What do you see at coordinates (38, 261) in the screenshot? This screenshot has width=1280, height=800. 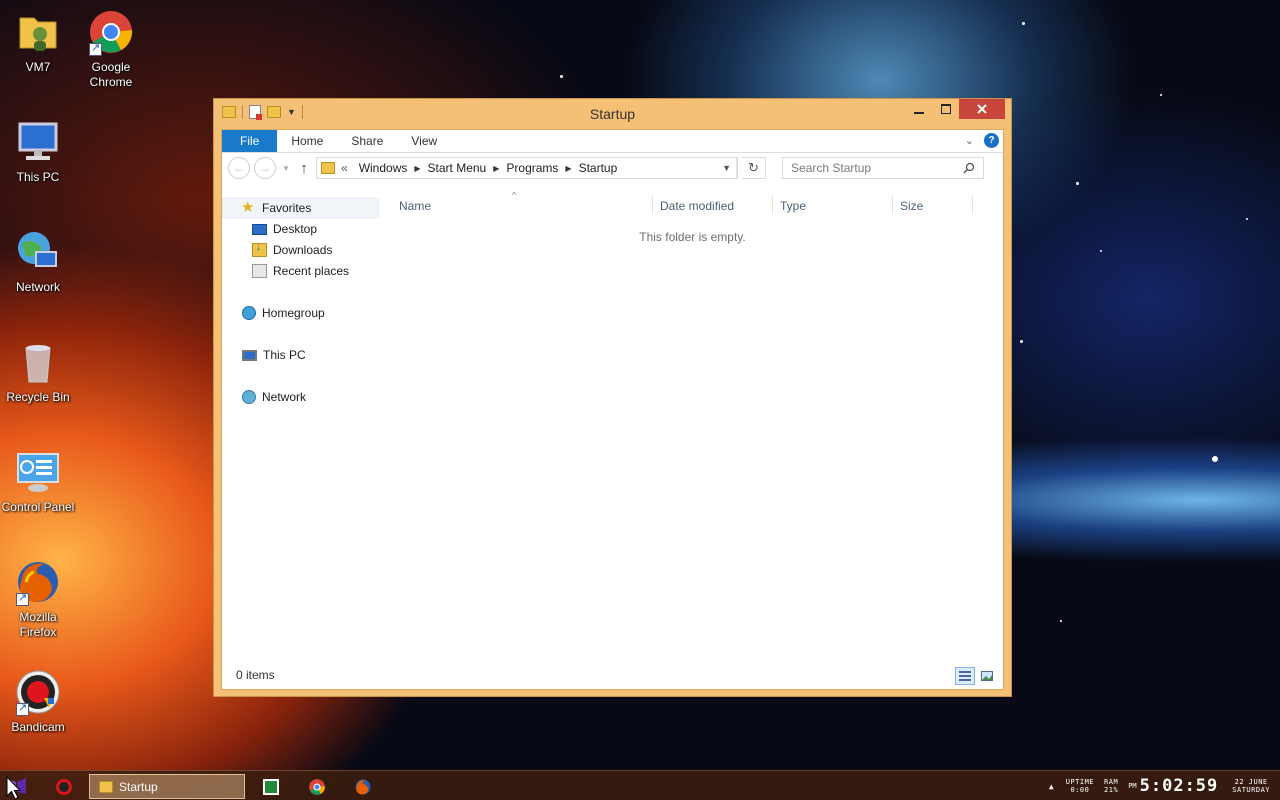 I see `desktop-icon-network: Network` at bounding box center [38, 261].